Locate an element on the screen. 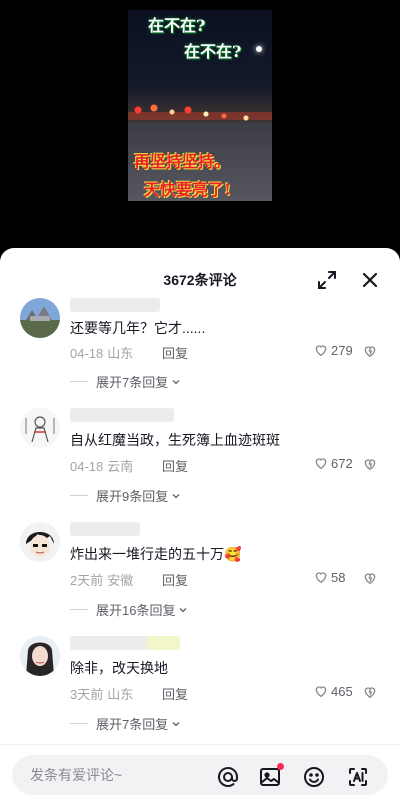 The width and height of the screenshot is (400, 800). comment-meta: 3天前 山东 is located at coordinates (101, 693).